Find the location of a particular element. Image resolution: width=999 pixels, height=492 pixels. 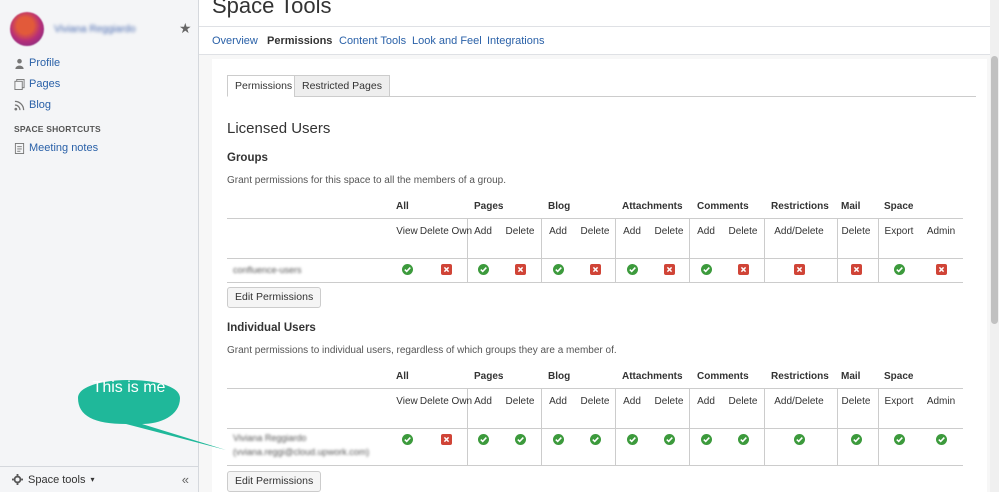

sidebar-header: Viviana Reggiardo ★ is located at coordinates (102, 30).